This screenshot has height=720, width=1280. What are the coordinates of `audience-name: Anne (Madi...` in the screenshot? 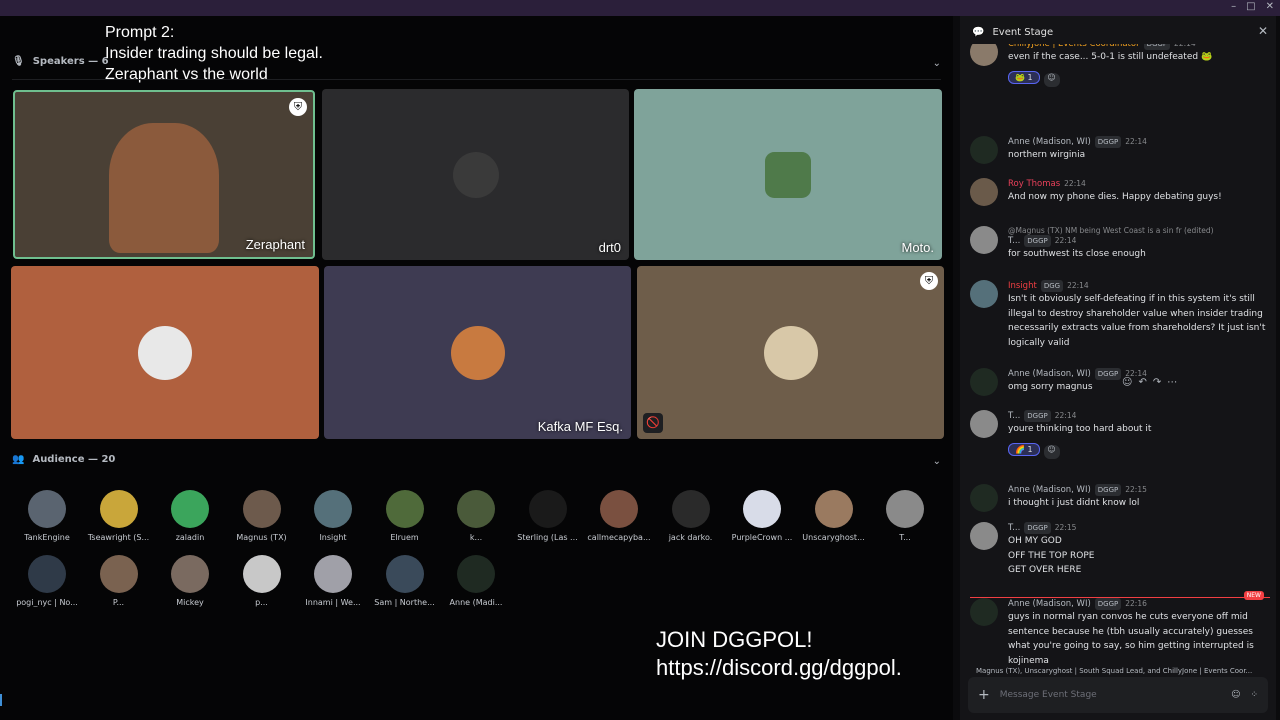 It's located at (476, 602).